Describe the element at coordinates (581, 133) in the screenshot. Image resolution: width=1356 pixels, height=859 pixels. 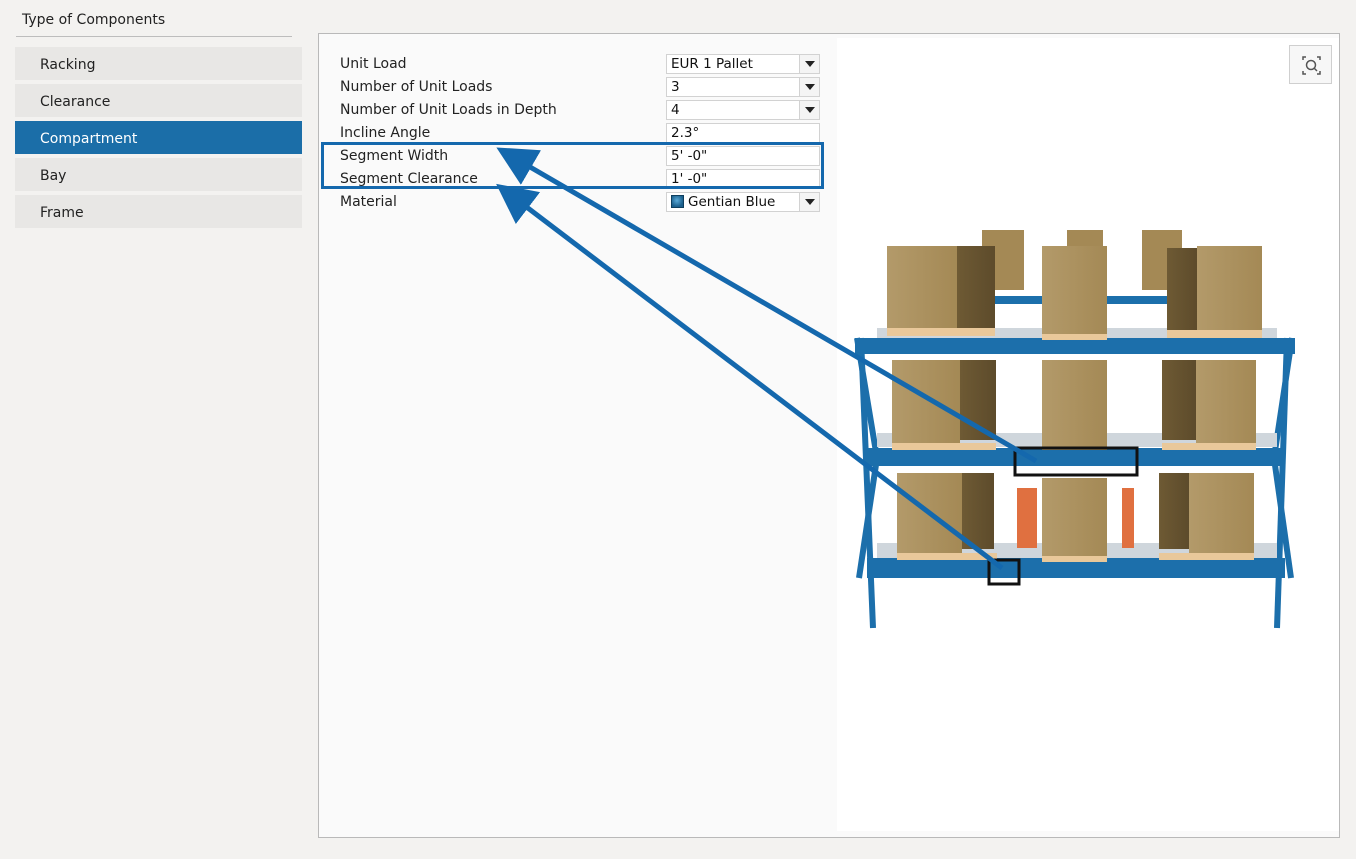
I see `incline-angle-row: Incline Angle 2.3°` at that location.